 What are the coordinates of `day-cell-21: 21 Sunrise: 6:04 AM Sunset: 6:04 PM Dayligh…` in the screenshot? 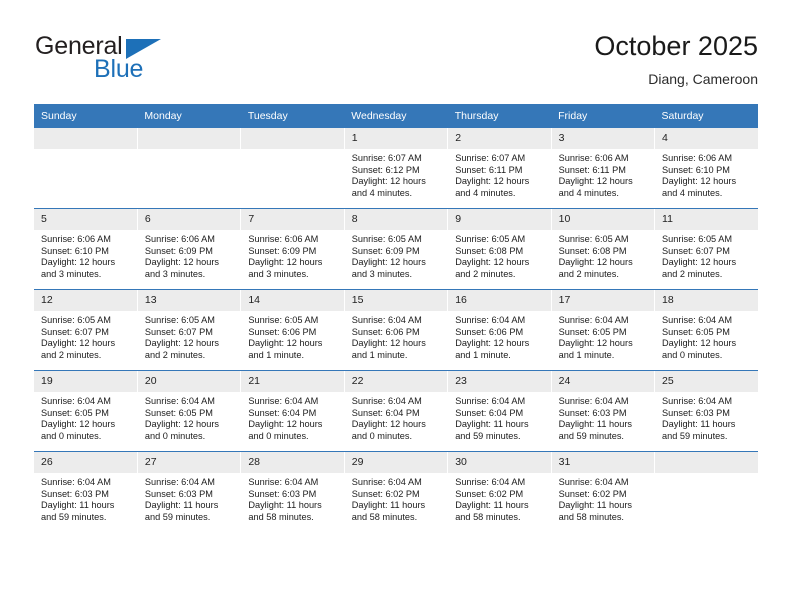 It's located at (292, 411).